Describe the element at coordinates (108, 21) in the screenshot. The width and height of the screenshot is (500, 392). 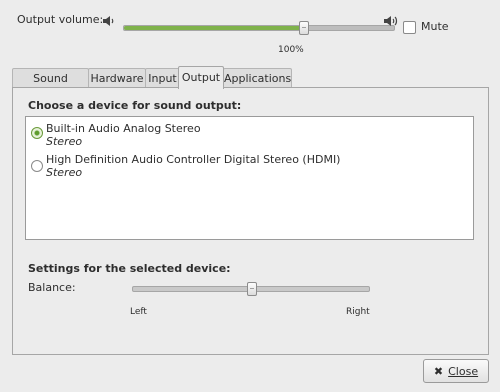
I see `speaker-low-icon` at that location.